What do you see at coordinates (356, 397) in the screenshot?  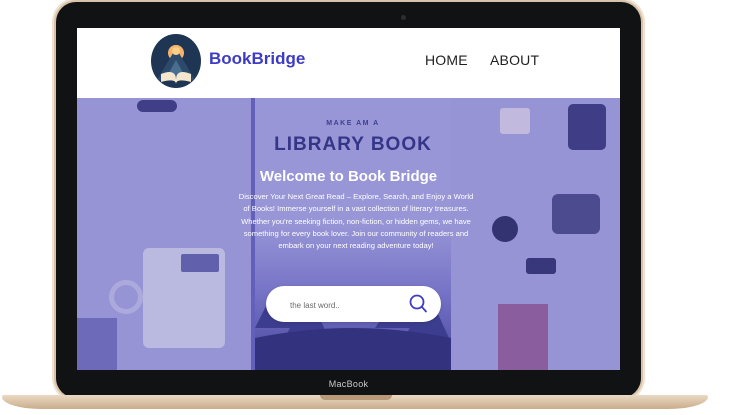 I see `laptop-hinge-notch` at bounding box center [356, 397].